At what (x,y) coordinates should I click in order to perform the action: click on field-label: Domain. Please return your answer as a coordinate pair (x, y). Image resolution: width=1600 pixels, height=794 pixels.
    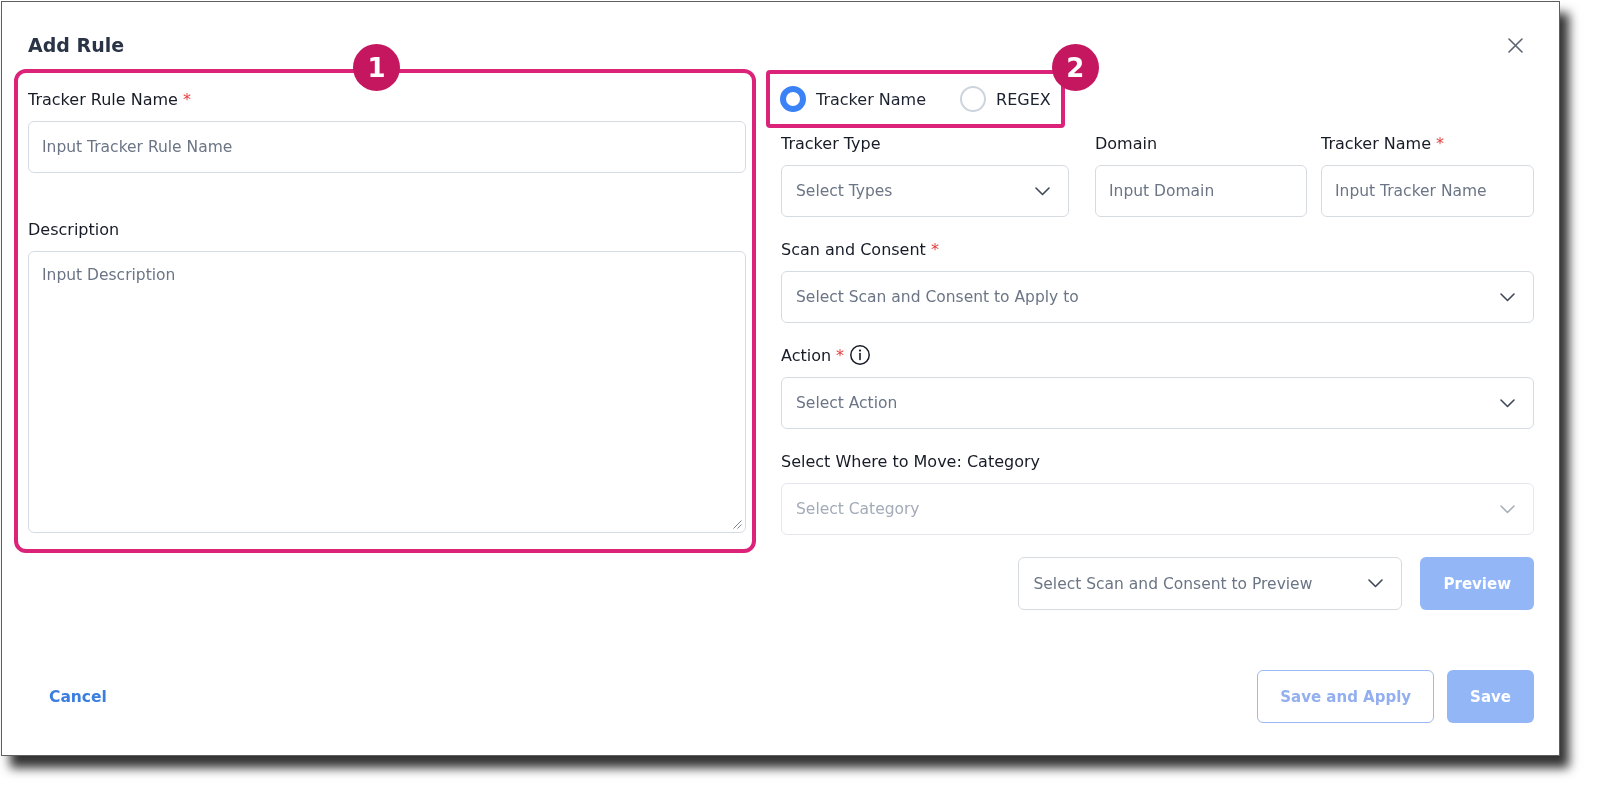
    Looking at the image, I should click on (1126, 143).